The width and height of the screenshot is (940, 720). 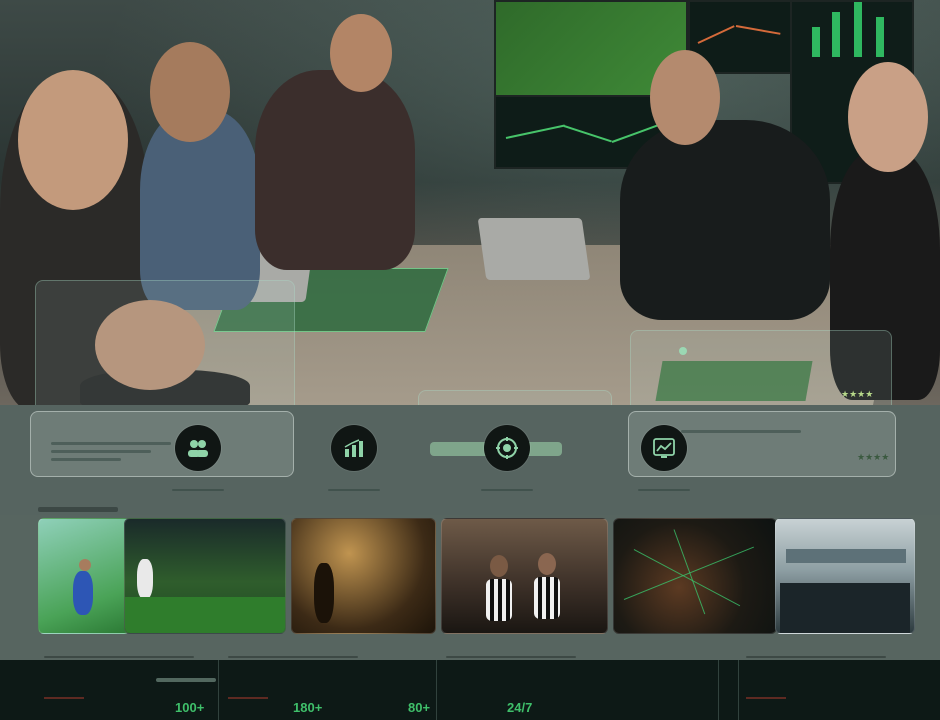 I want to click on feature-strategy, so click(x=507, y=458).